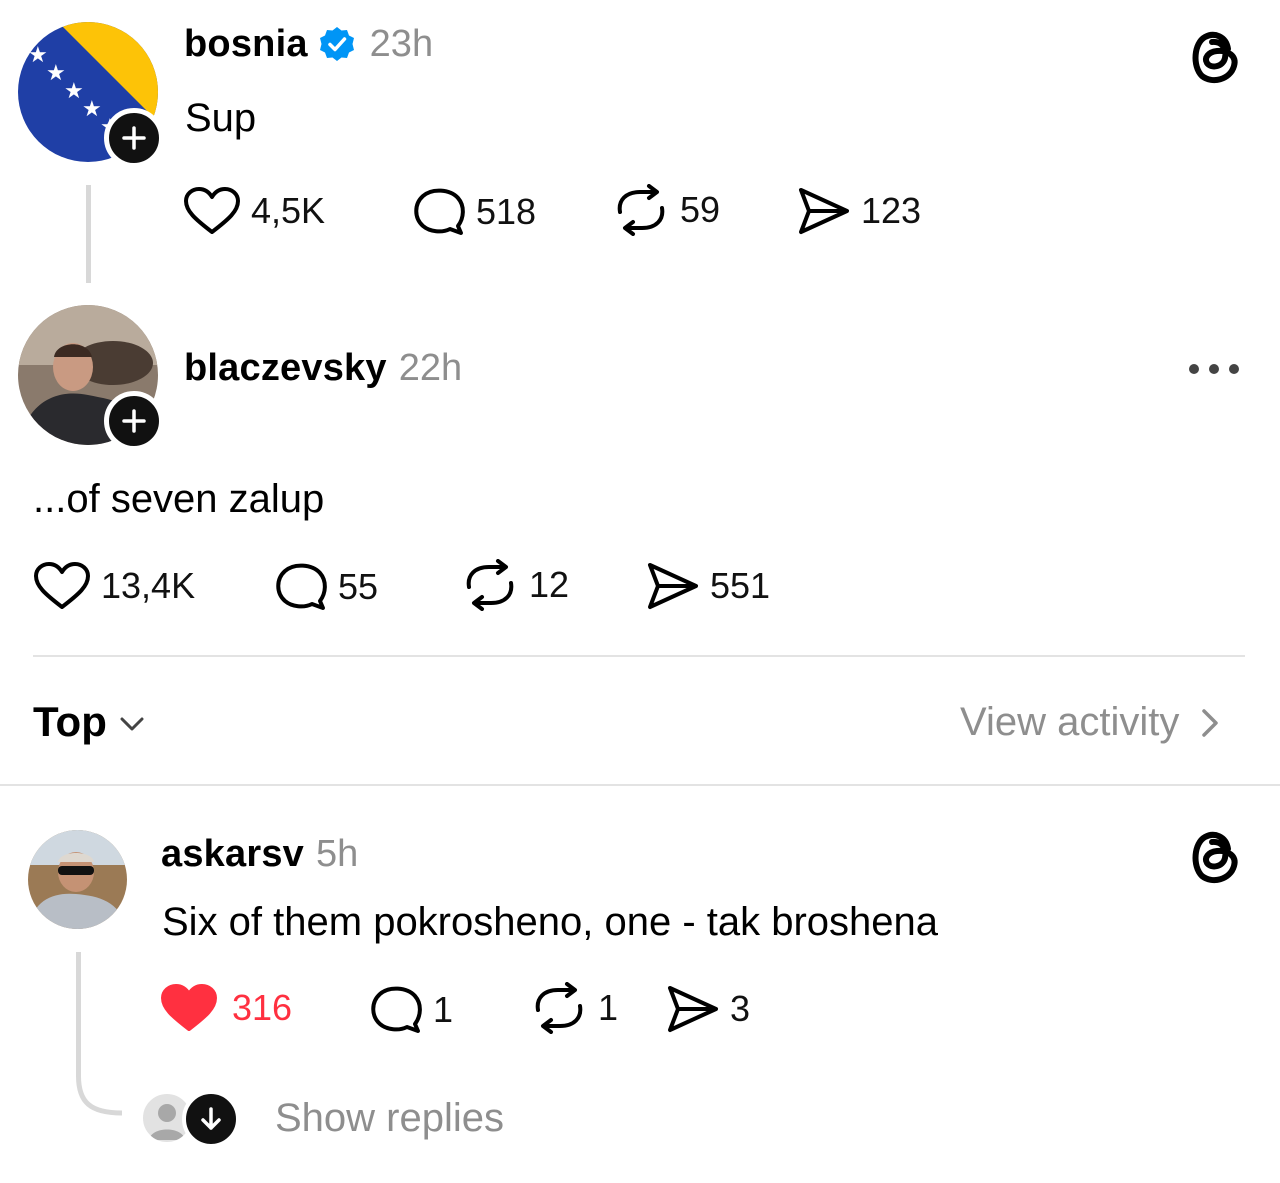 The height and width of the screenshot is (1183, 1280). Describe the element at coordinates (148, 585) in the screenshot. I see `like-count: 13,4K` at that location.